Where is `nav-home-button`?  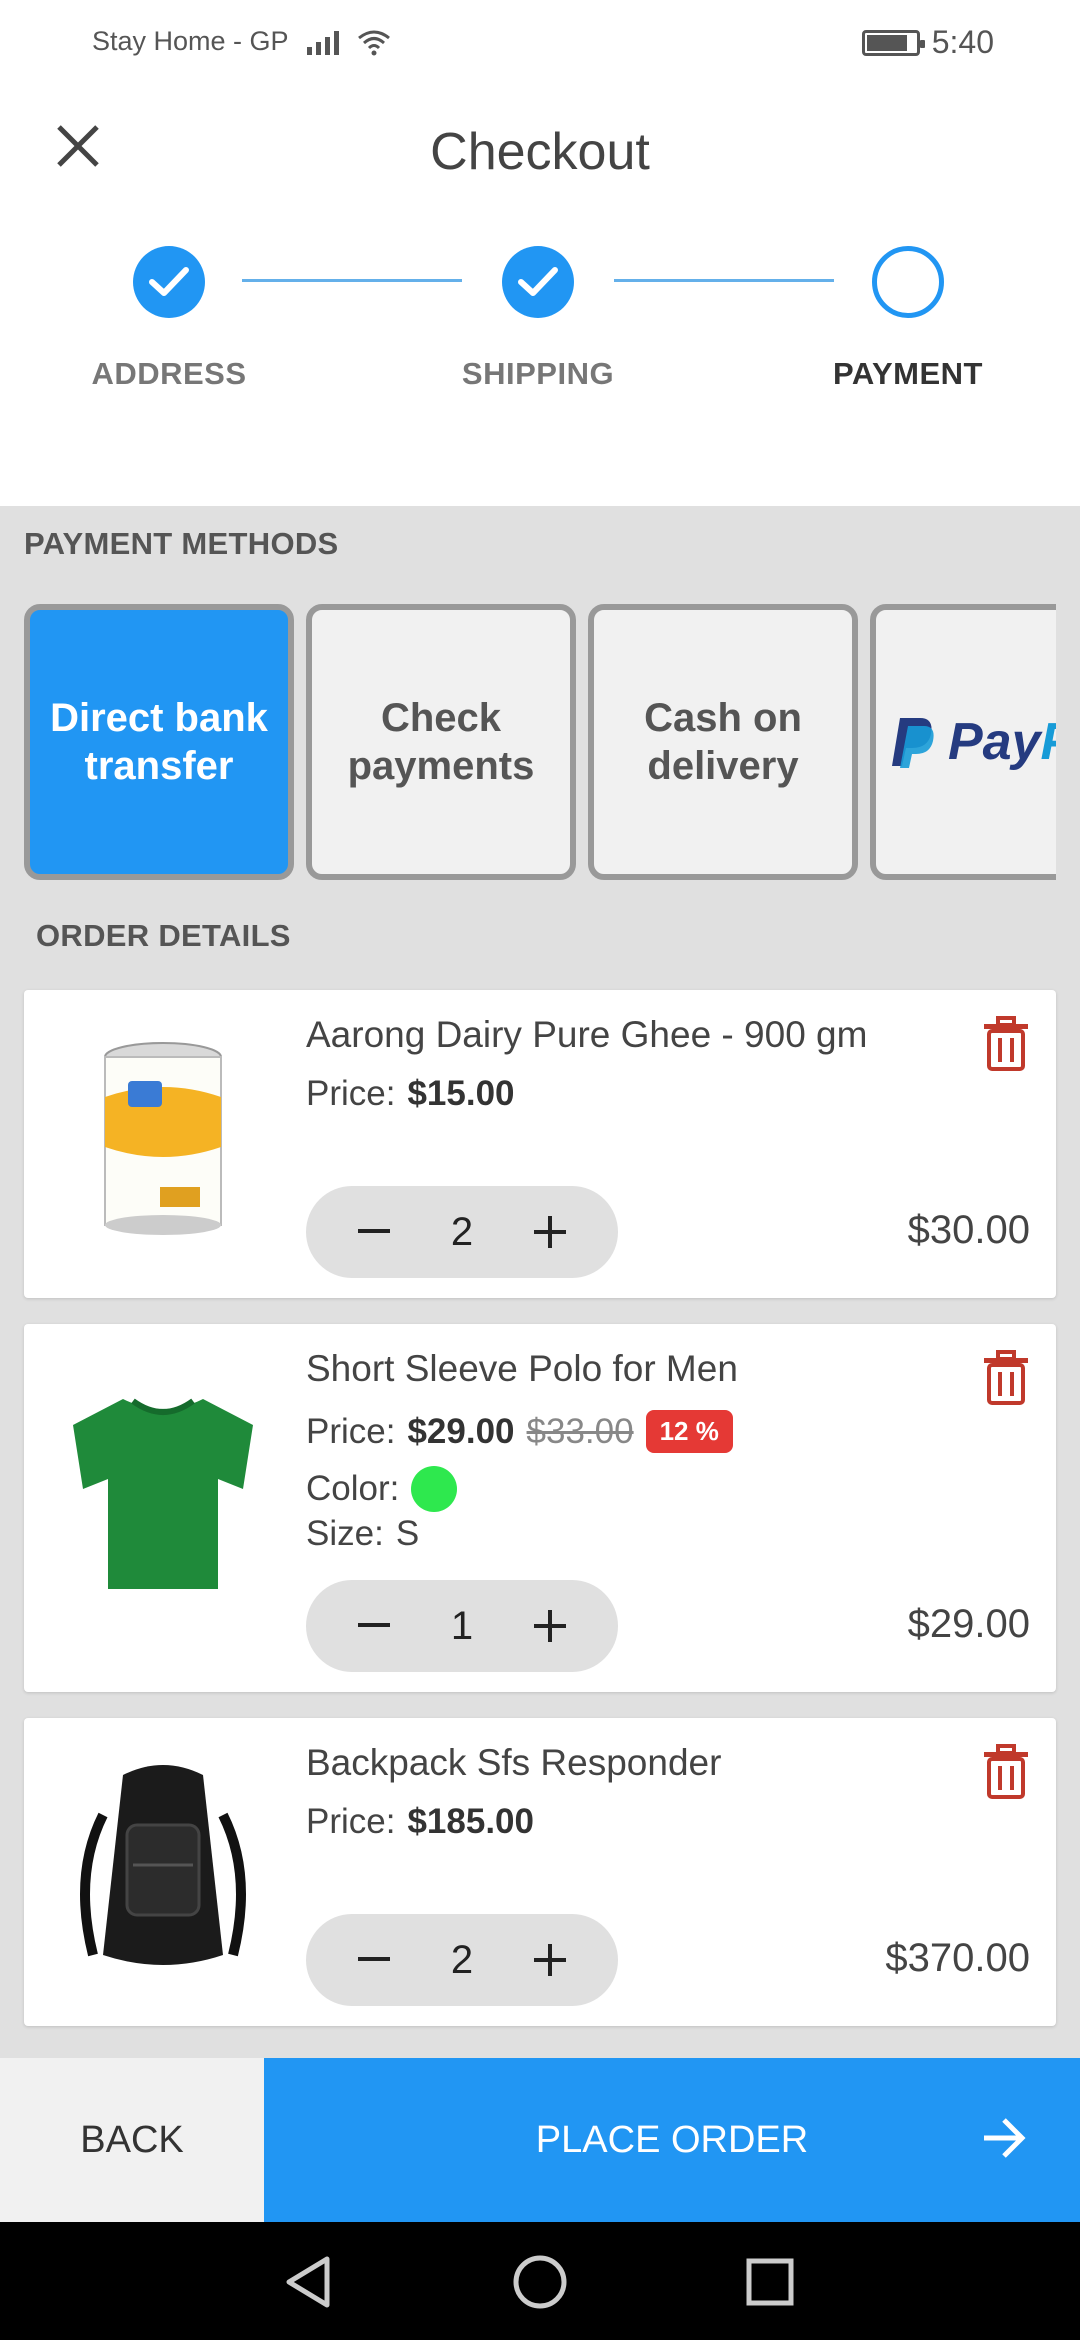 nav-home-button is located at coordinates (540, 2282).